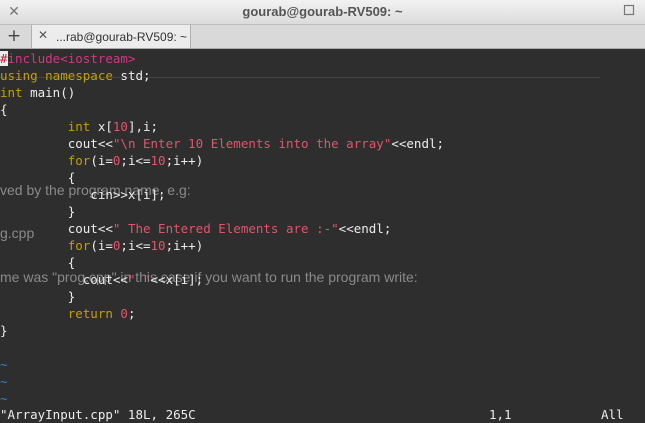 This screenshot has width=645, height=423. Describe the element at coordinates (4, 58) in the screenshot. I see `text-cursor: #` at that location.